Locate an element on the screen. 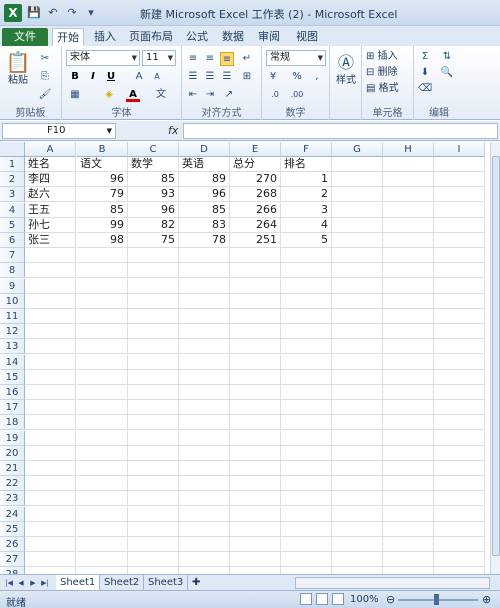 The width and height of the screenshot is (500, 608). column-header: I is located at coordinates (459, 149).